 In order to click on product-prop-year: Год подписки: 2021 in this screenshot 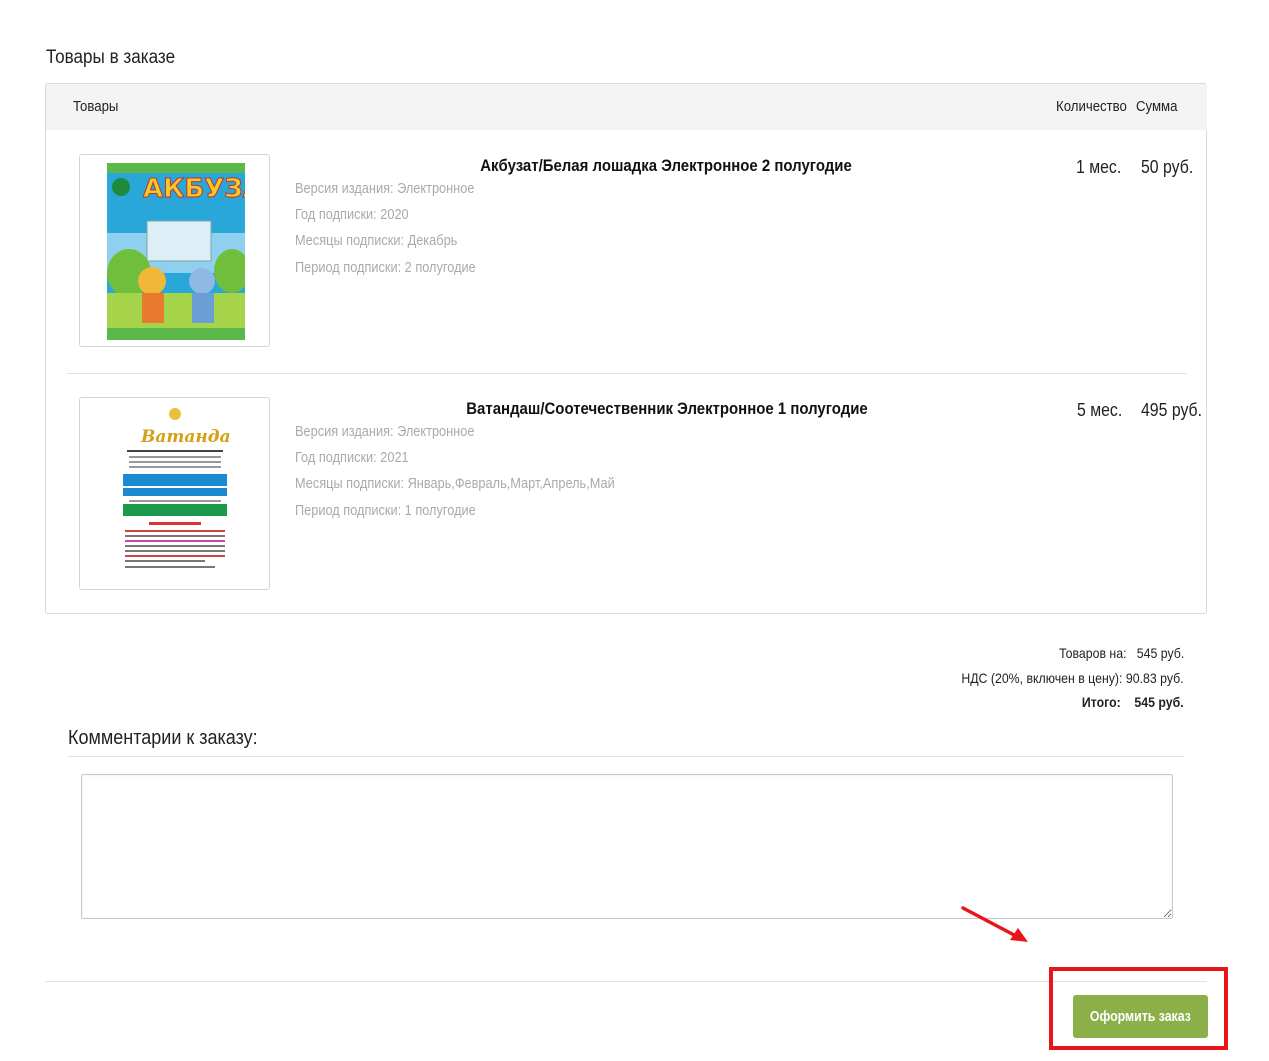, I will do `click(352, 458)`.